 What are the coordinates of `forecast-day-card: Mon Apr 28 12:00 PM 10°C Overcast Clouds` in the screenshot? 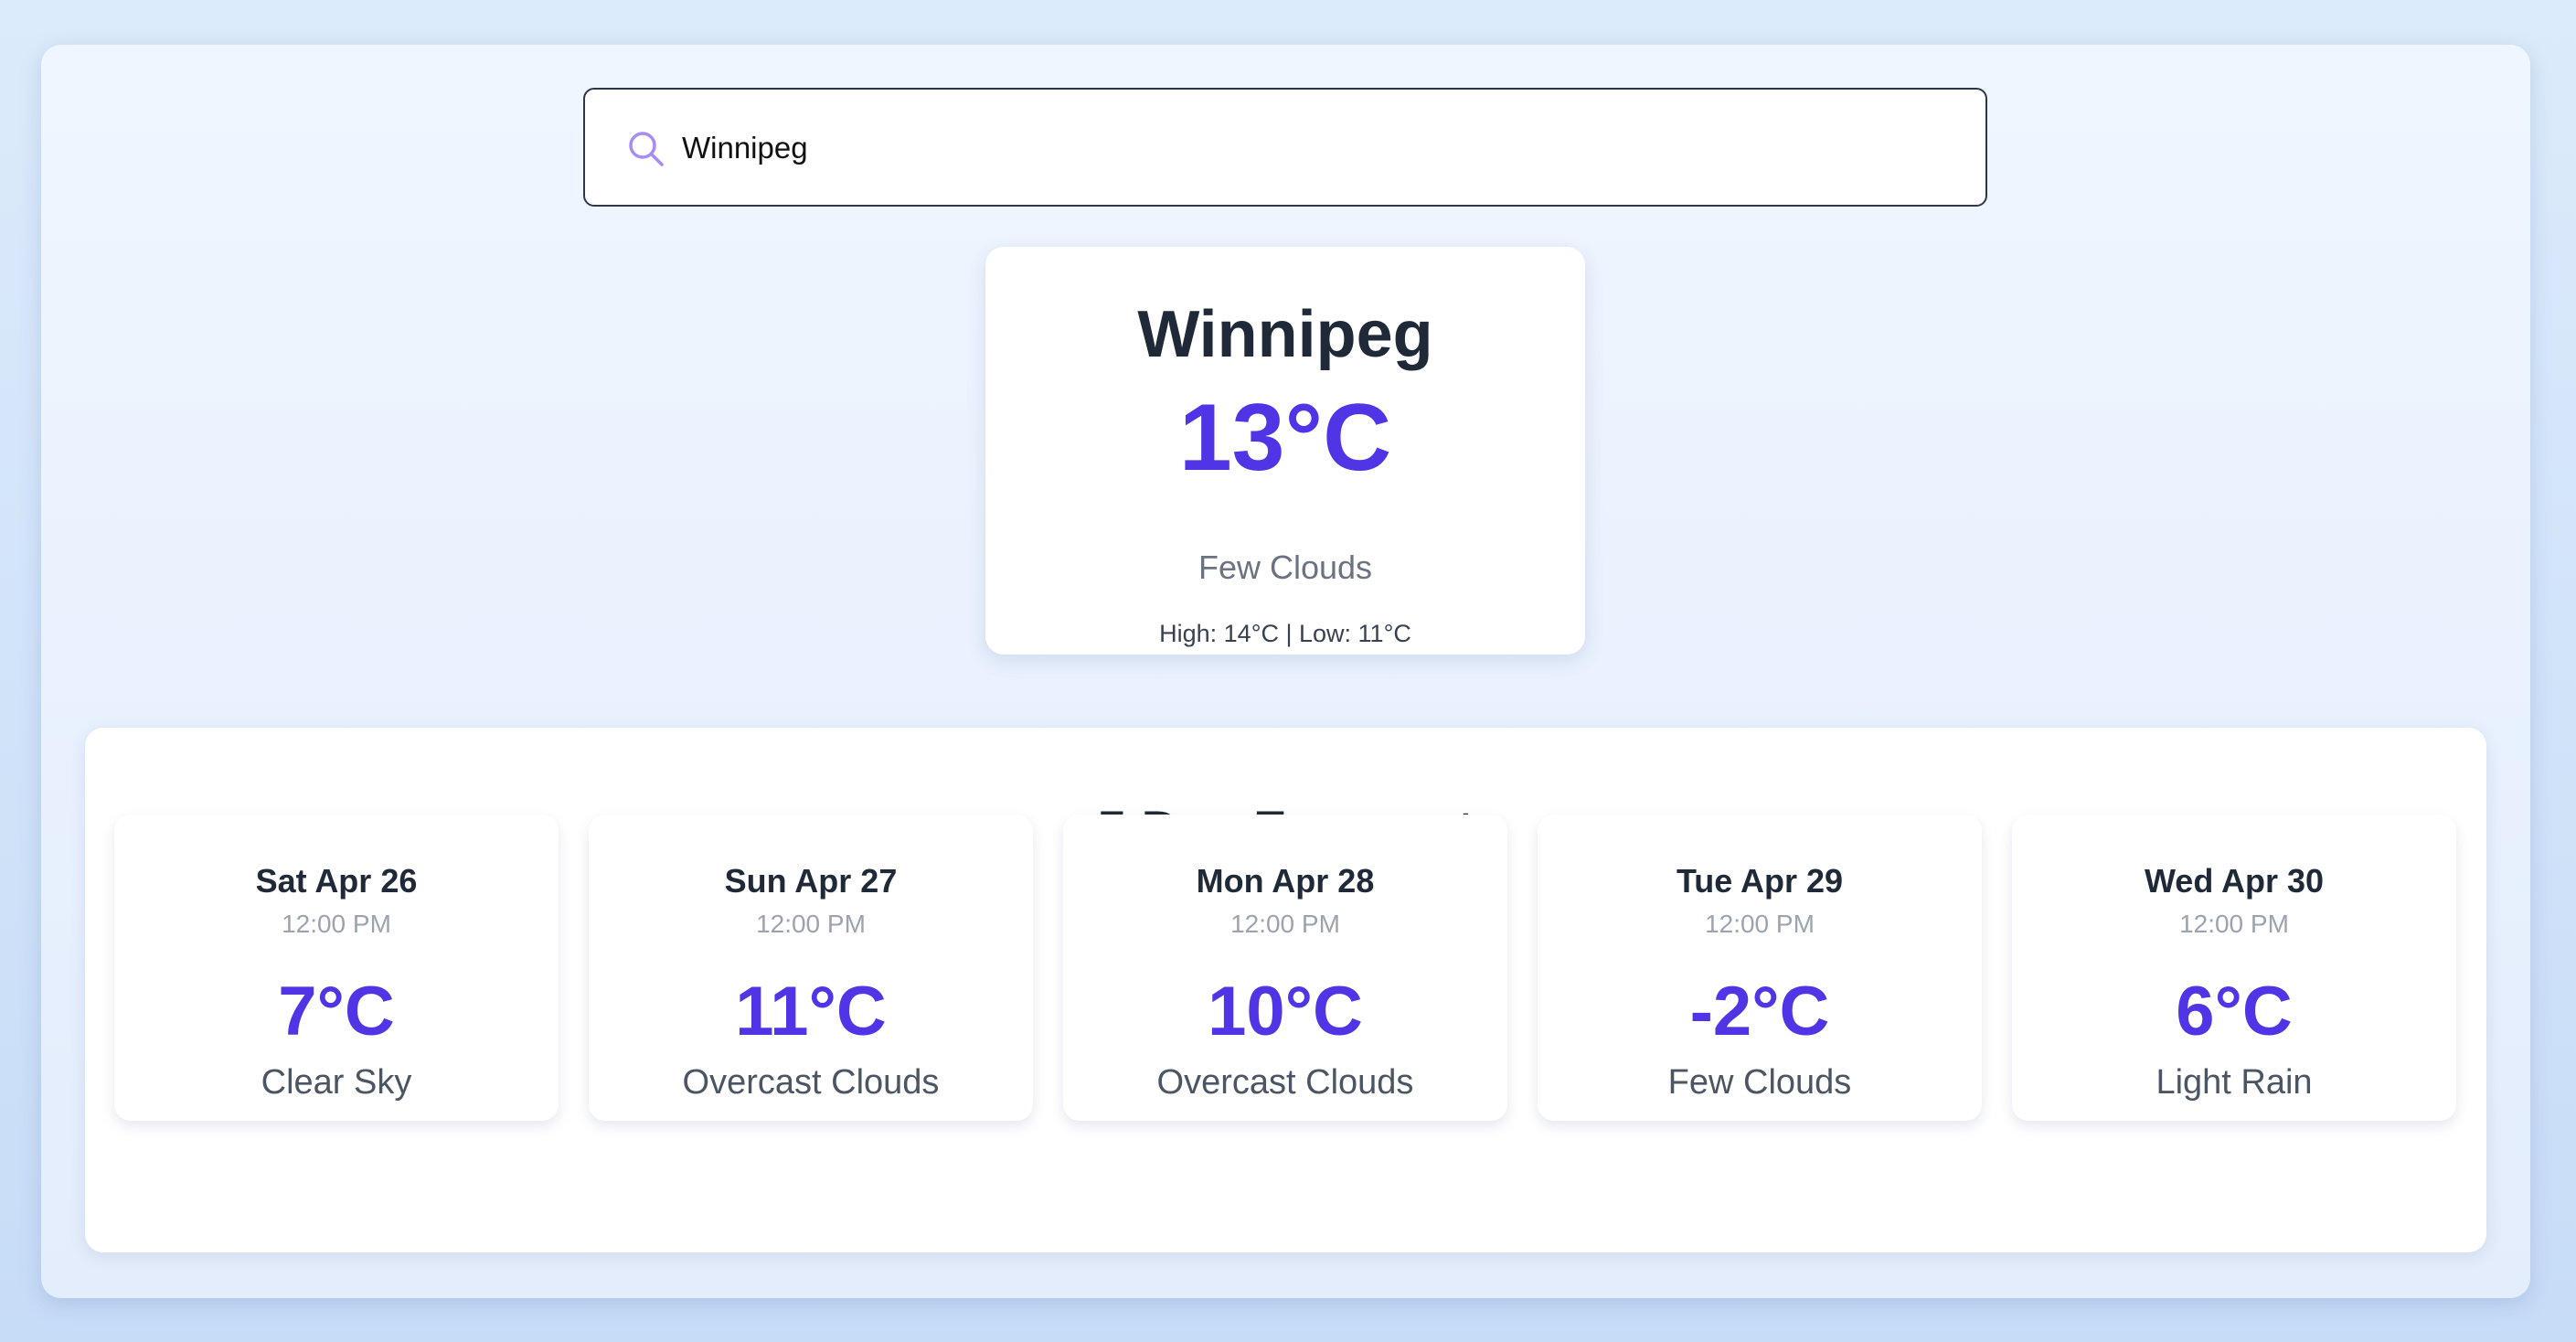 It's located at (1285, 968).